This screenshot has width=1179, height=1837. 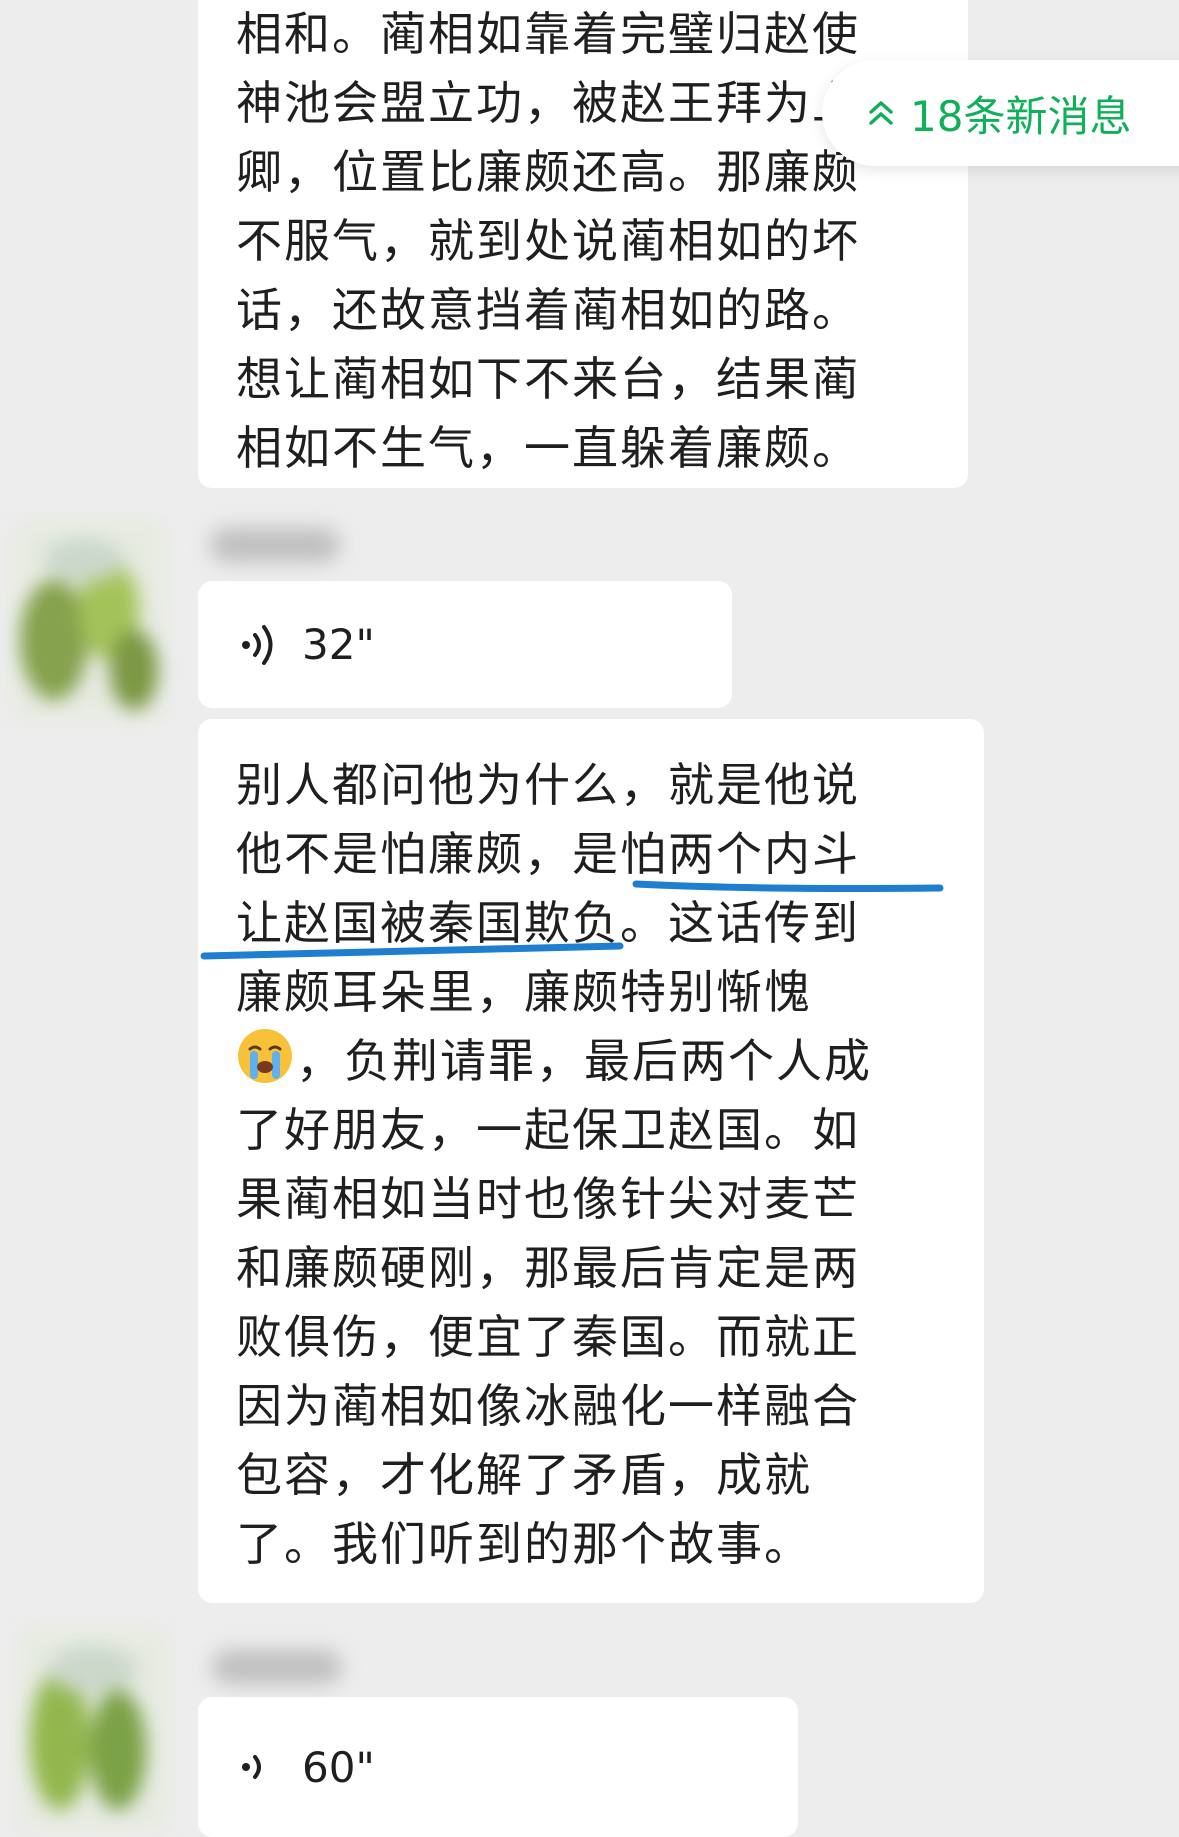 What do you see at coordinates (1021, 116) in the screenshot?
I see `new-messages-label: 18条新消息` at bounding box center [1021, 116].